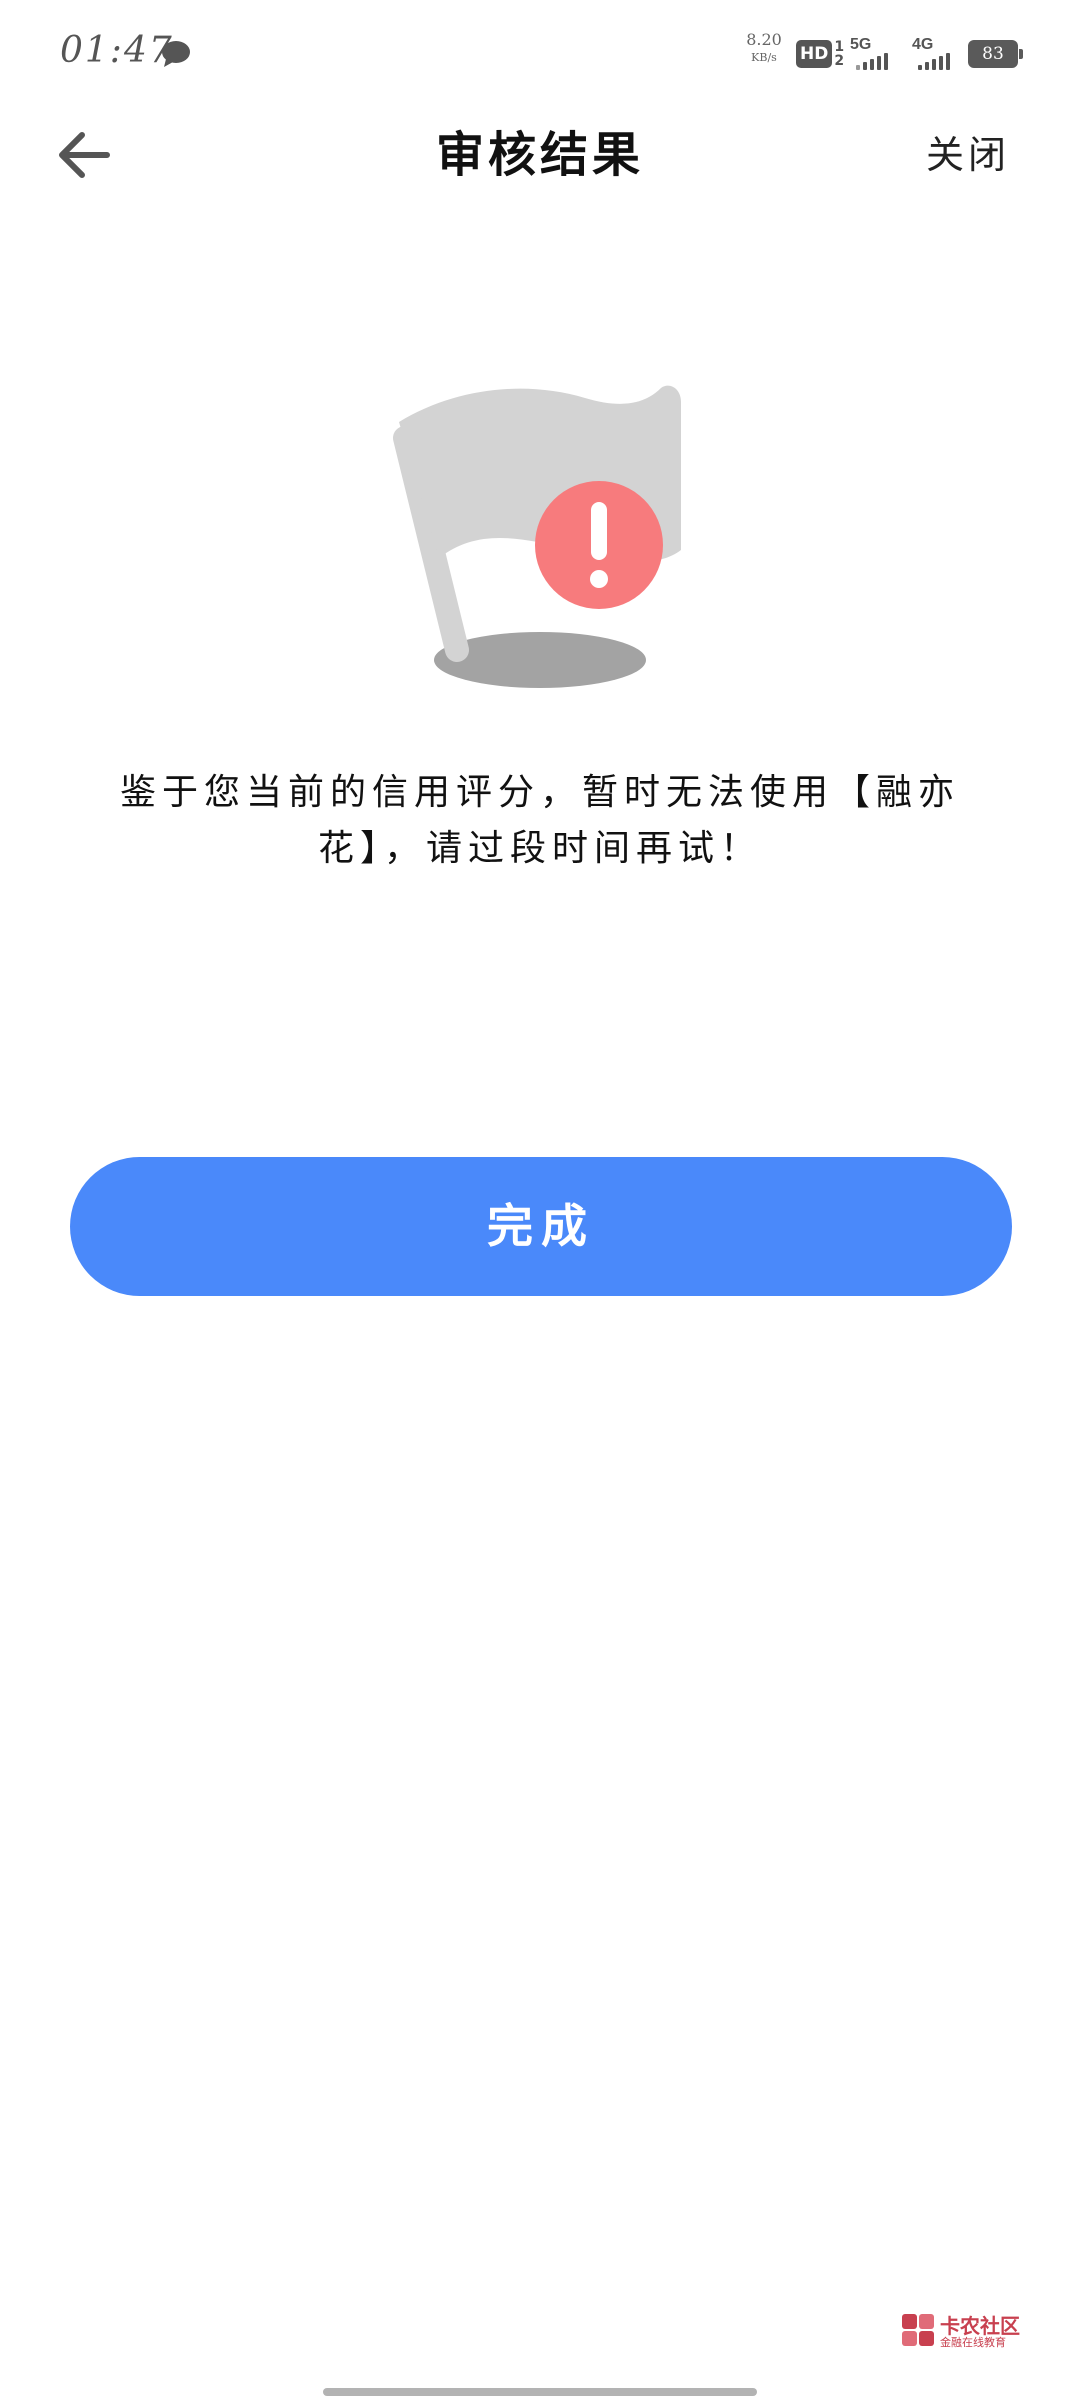 This screenshot has height=2400, width=1080. Describe the element at coordinates (540, 2392) in the screenshot. I see `home-indicator` at that location.